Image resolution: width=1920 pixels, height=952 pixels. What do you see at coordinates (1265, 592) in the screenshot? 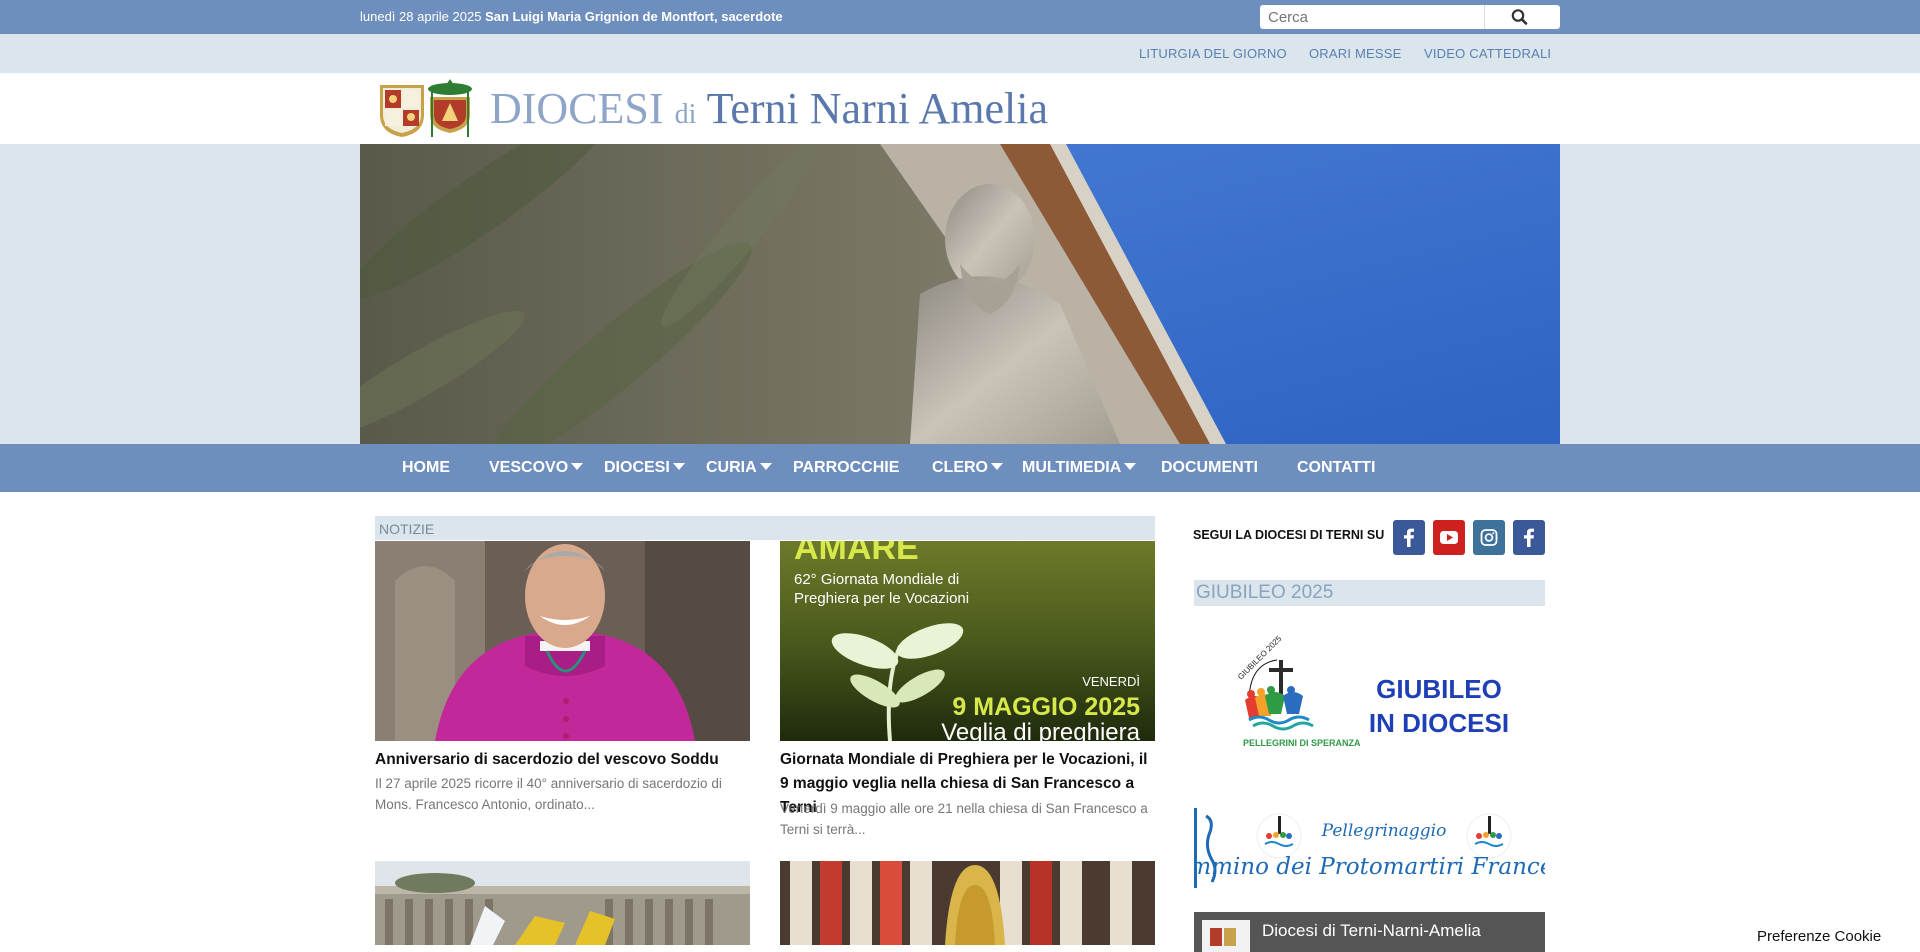
I see `giubileo-heading-label: GIUBILEO 2025` at bounding box center [1265, 592].